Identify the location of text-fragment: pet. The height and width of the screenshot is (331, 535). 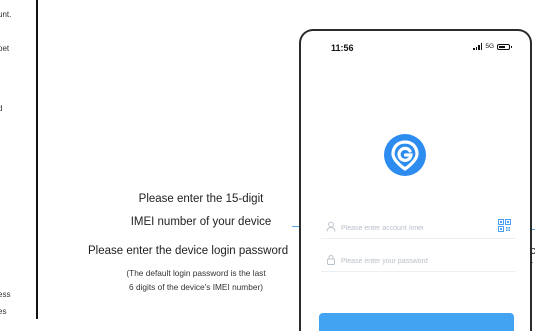
(5, 48).